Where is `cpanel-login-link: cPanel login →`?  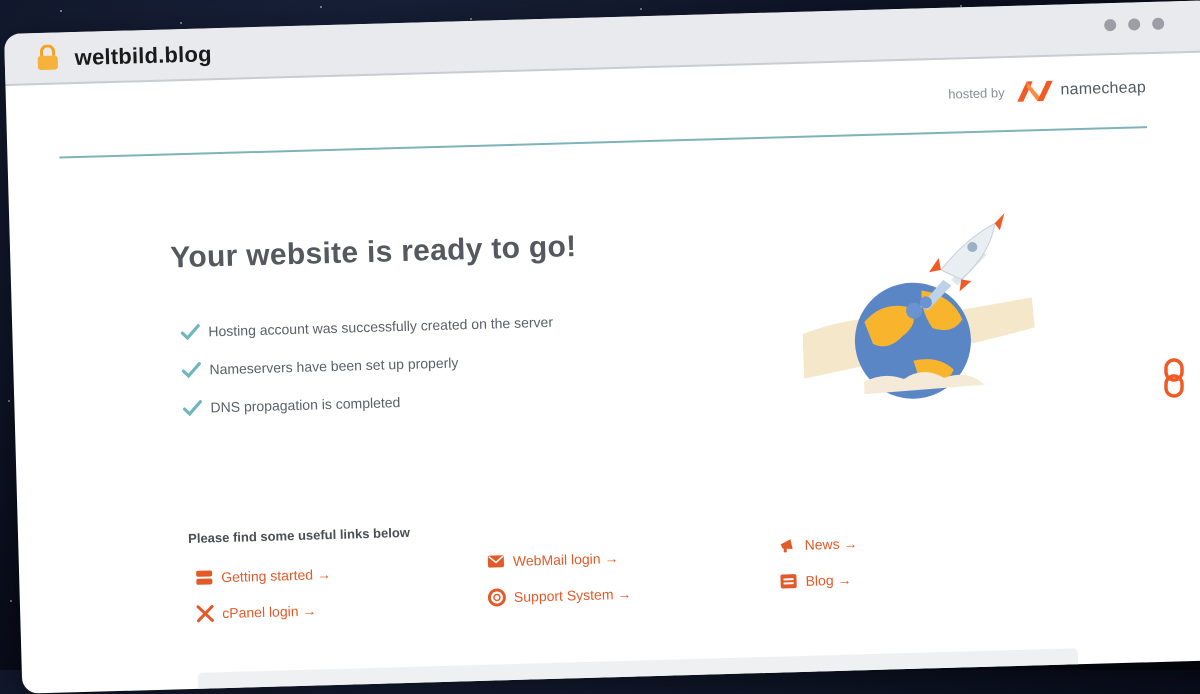
cpanel-login-link: cPanel login → is located at coordinates (256, 612).